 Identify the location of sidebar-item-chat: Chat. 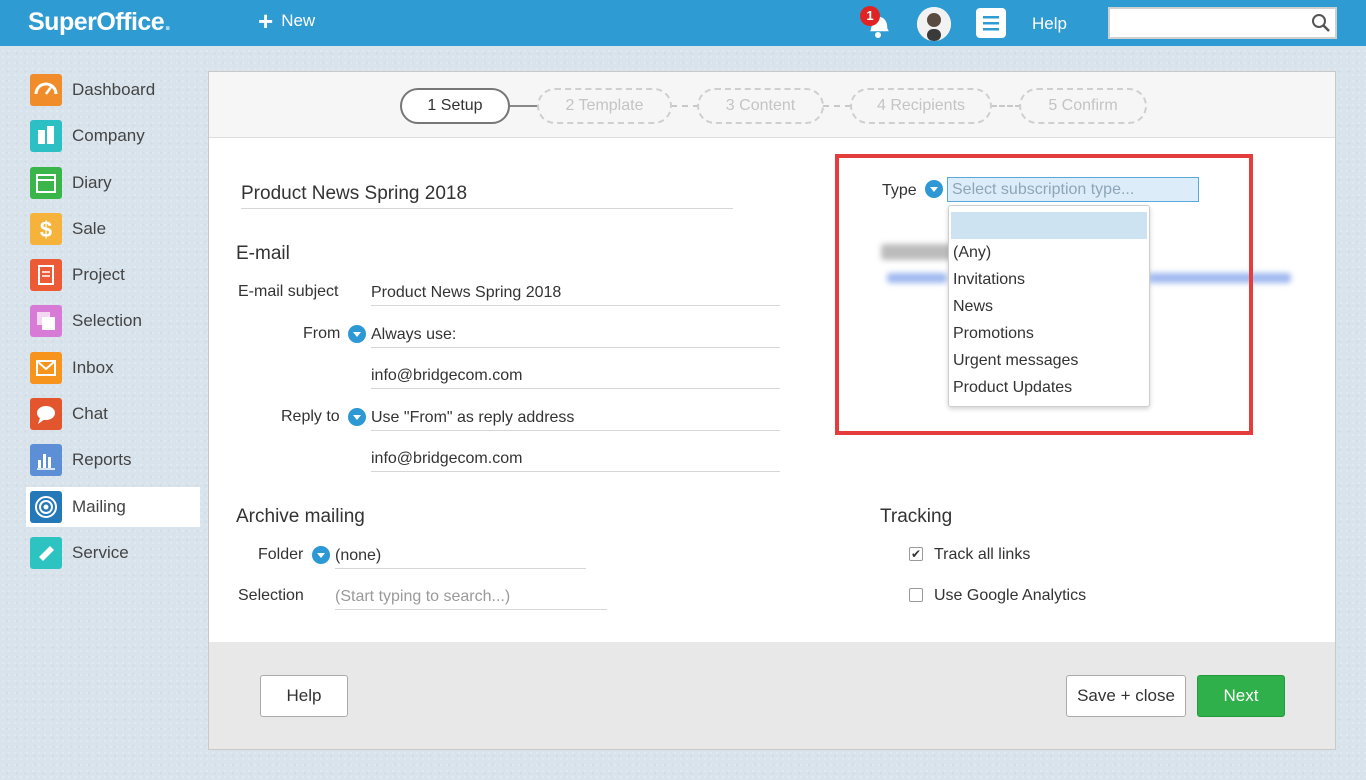
(113, 414).